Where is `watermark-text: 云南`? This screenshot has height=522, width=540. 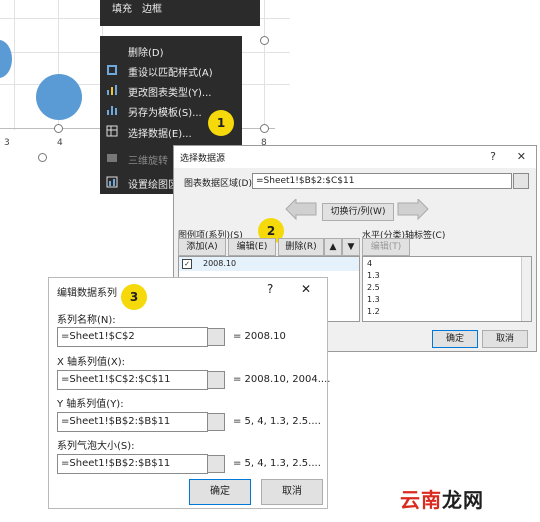 watermark-text: 云南 is located at coordinates (421, 500).